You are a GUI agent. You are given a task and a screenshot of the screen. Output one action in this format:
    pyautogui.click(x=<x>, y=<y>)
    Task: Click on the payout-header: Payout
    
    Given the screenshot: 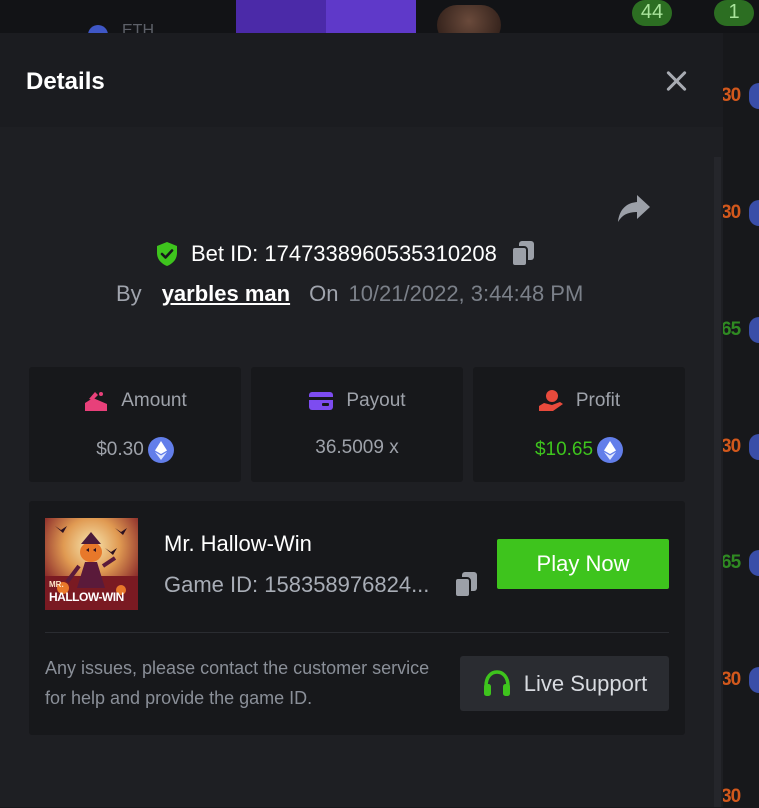 What is the action you would take?
    pyautogui.click(x=357, y=401)
    